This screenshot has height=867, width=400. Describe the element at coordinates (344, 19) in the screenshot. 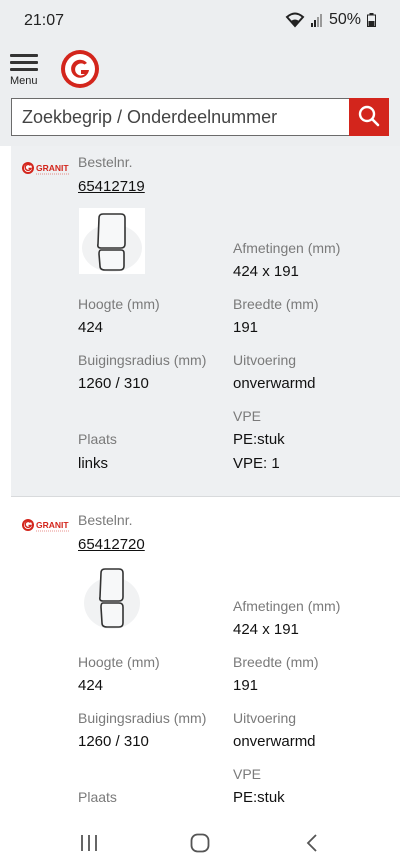

I see `battery-percent: 50%` at that location.